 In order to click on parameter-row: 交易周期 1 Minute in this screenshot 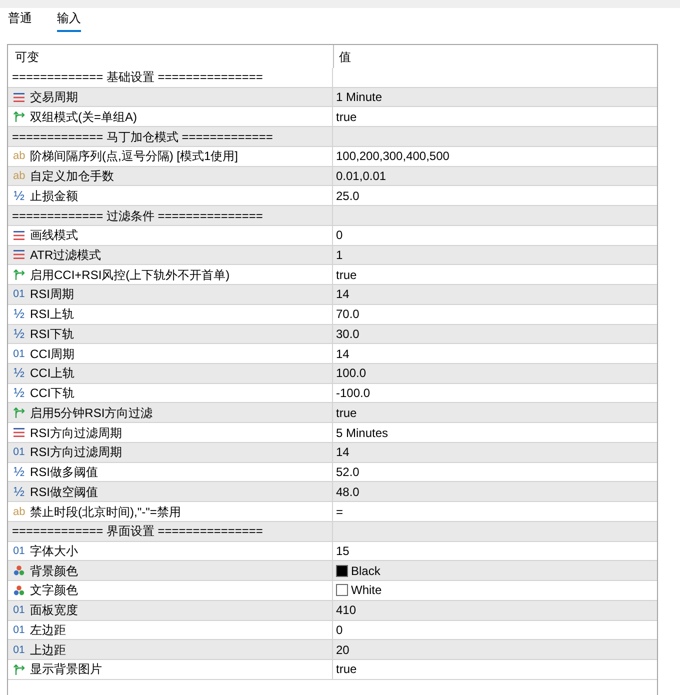, I will do `click(332, 98)`.